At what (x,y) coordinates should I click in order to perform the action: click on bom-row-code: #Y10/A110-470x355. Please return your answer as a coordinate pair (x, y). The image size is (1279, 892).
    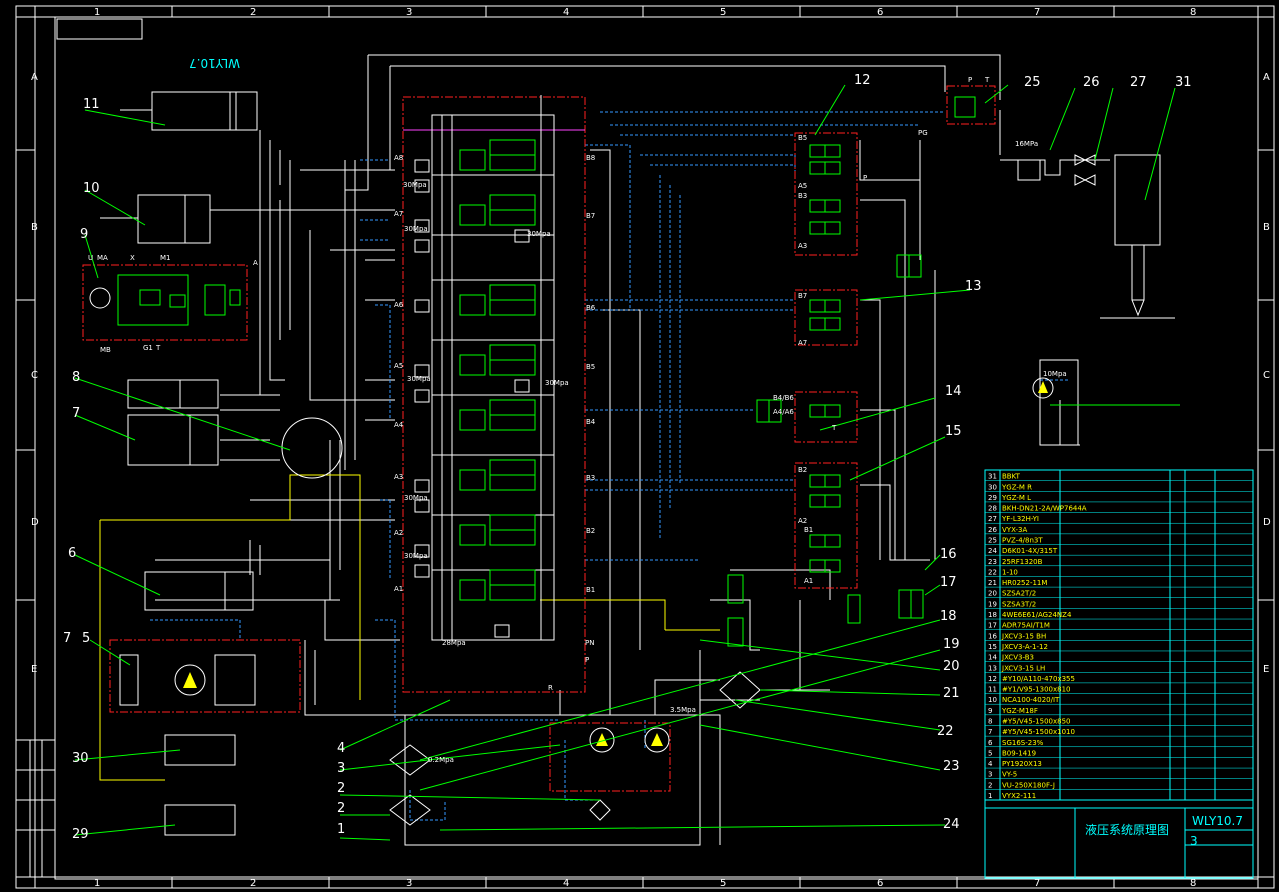
    Looking at the image, I should click on (1038, 679).